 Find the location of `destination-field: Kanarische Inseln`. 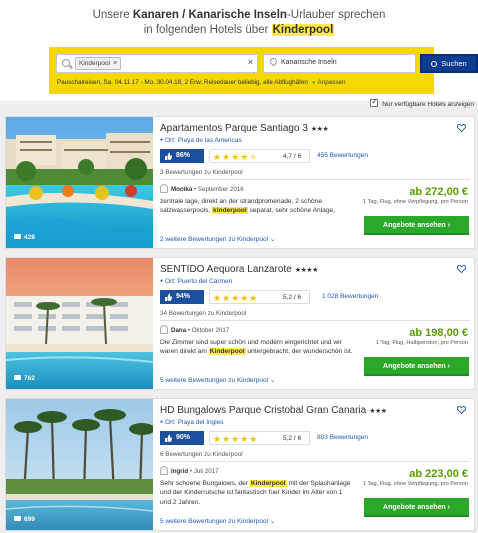

destination-field: Kanarische Inseln is located at coordinates (339, 63).